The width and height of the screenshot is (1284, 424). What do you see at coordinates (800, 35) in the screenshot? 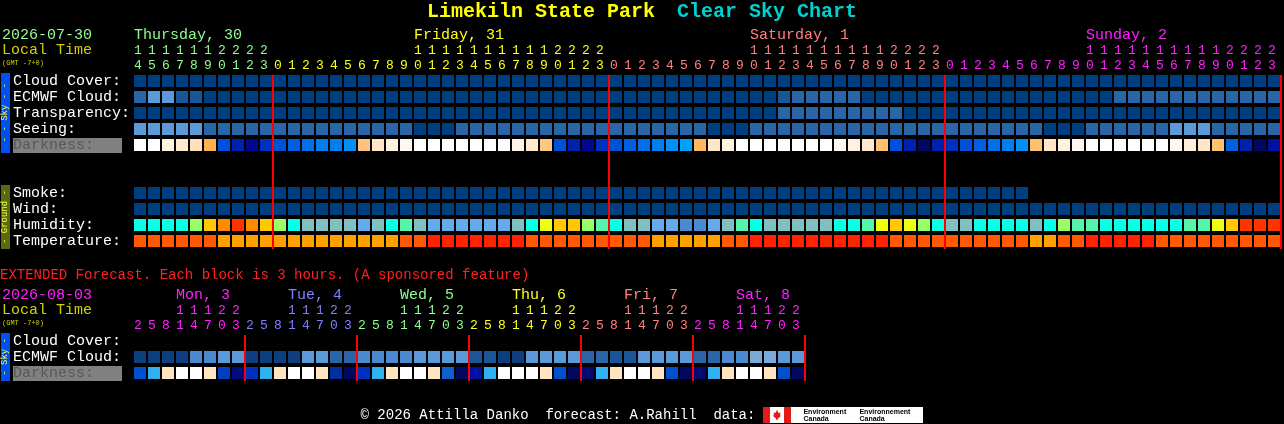
I see `day-label: Saturday, 1` at bounding box center [800, 35].